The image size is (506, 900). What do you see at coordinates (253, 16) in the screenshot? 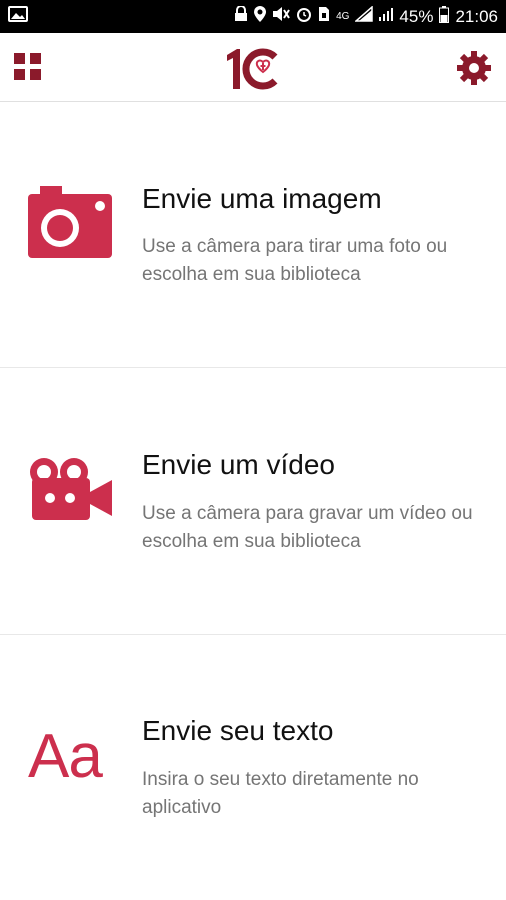
I see `status-bar: 4G 45% 21:06` at bounding box center [253, 16].